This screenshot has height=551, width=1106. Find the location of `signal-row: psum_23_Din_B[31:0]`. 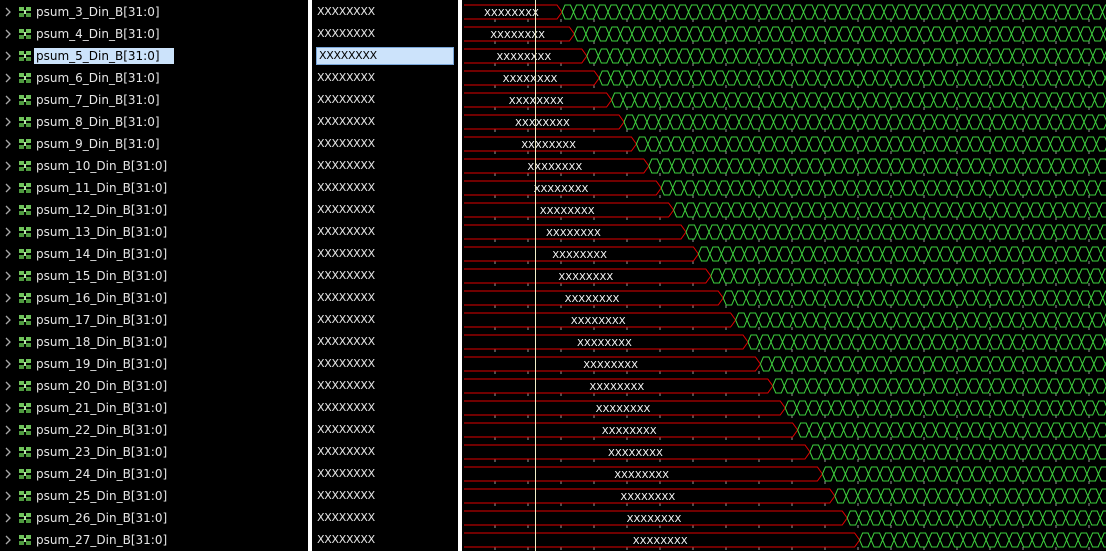

signal-row: psum_23_Din_B[31:0] is located at coordinates (154, 452).